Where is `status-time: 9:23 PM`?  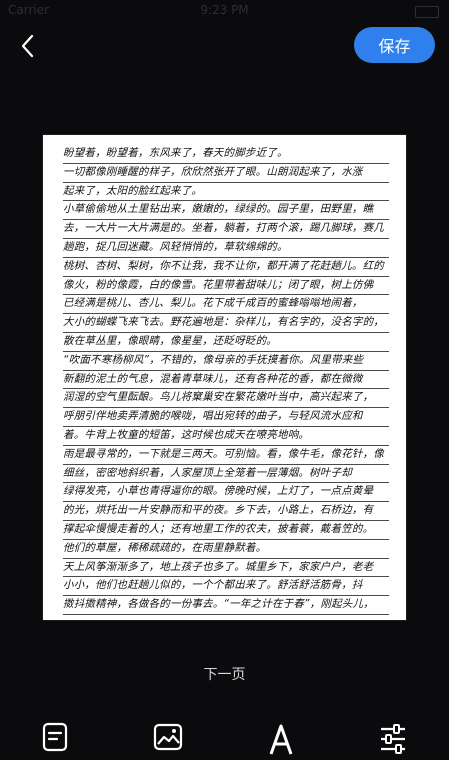
status-time: 9:23 PM is located at coordinates (224, 10).